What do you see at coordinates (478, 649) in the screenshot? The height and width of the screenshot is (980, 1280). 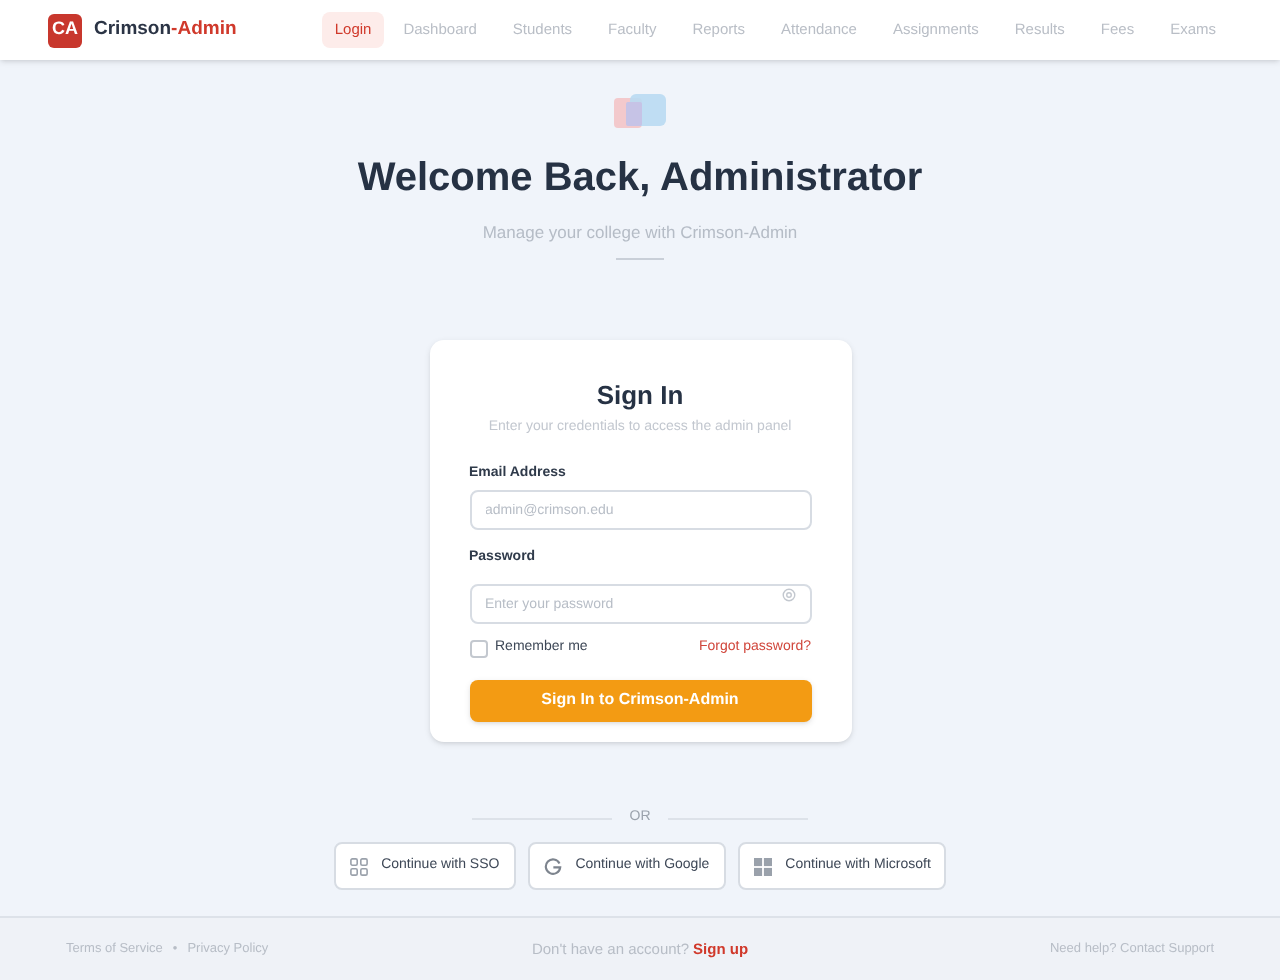 I see `remember-checkbox` at bounding box center [478, 649].